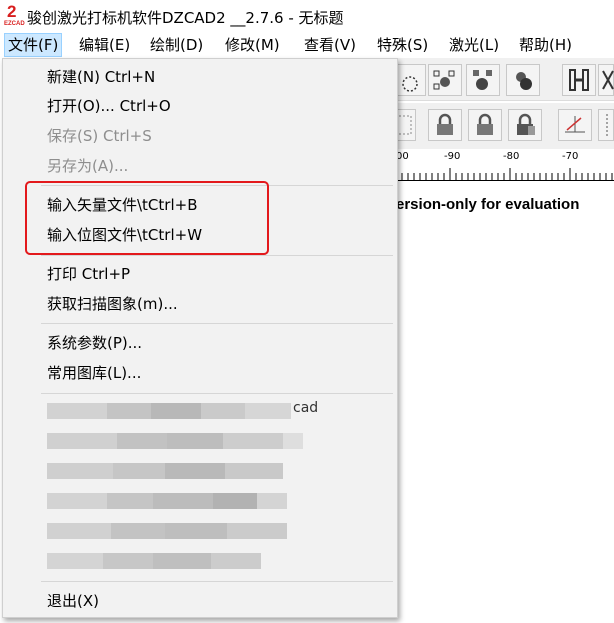 The height and width of the screenshot is (623, 614). I want to click on evaluation-watermark: ersion-only for evaluation, so click(488, 204).